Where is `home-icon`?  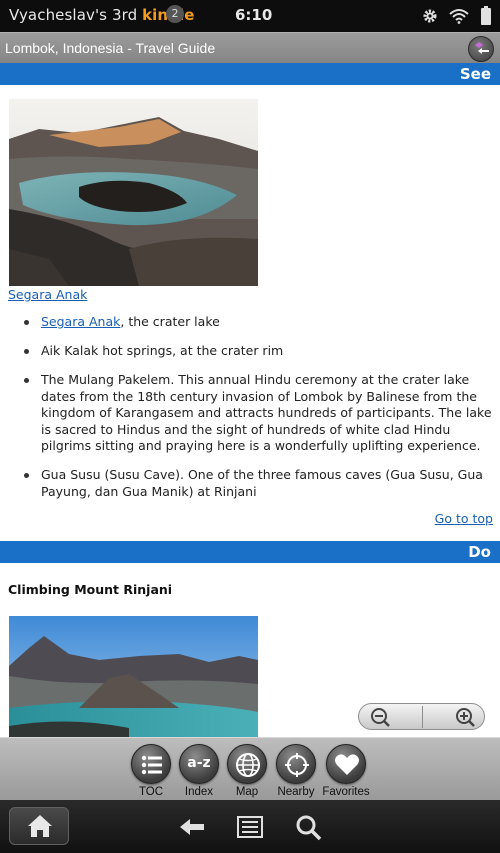 home-icon is located at coordinates (40, 826).